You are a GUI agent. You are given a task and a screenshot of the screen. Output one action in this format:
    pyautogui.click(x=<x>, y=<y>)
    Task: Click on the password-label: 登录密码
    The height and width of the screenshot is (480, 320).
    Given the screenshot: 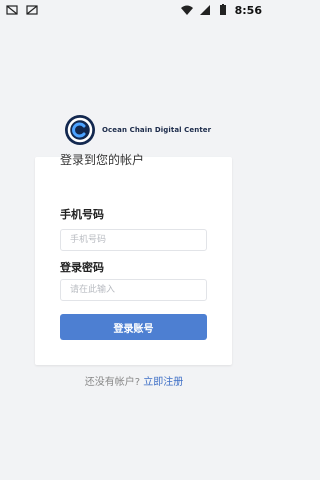 What is the action you would take?
    pyautogui.click(x=82, y=267)
    